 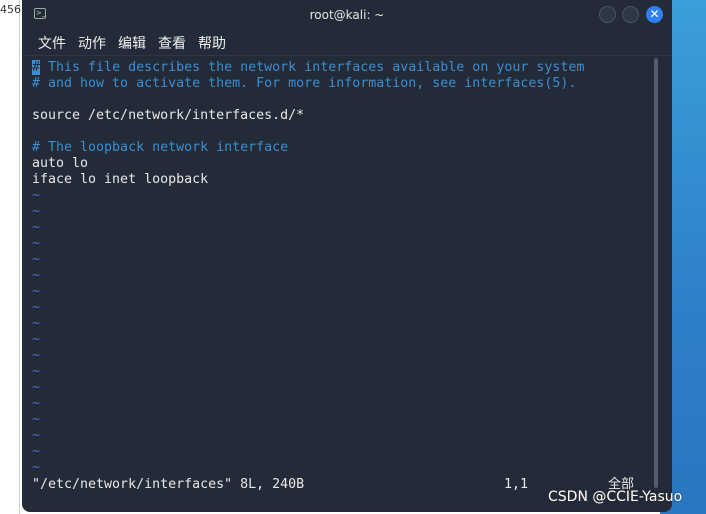 What do you see at coordinates (347, 43) in the screenshot?
I see `menu-bar: 文件 动作 编辑 查看 帮助` at bounding box center [347, 43].